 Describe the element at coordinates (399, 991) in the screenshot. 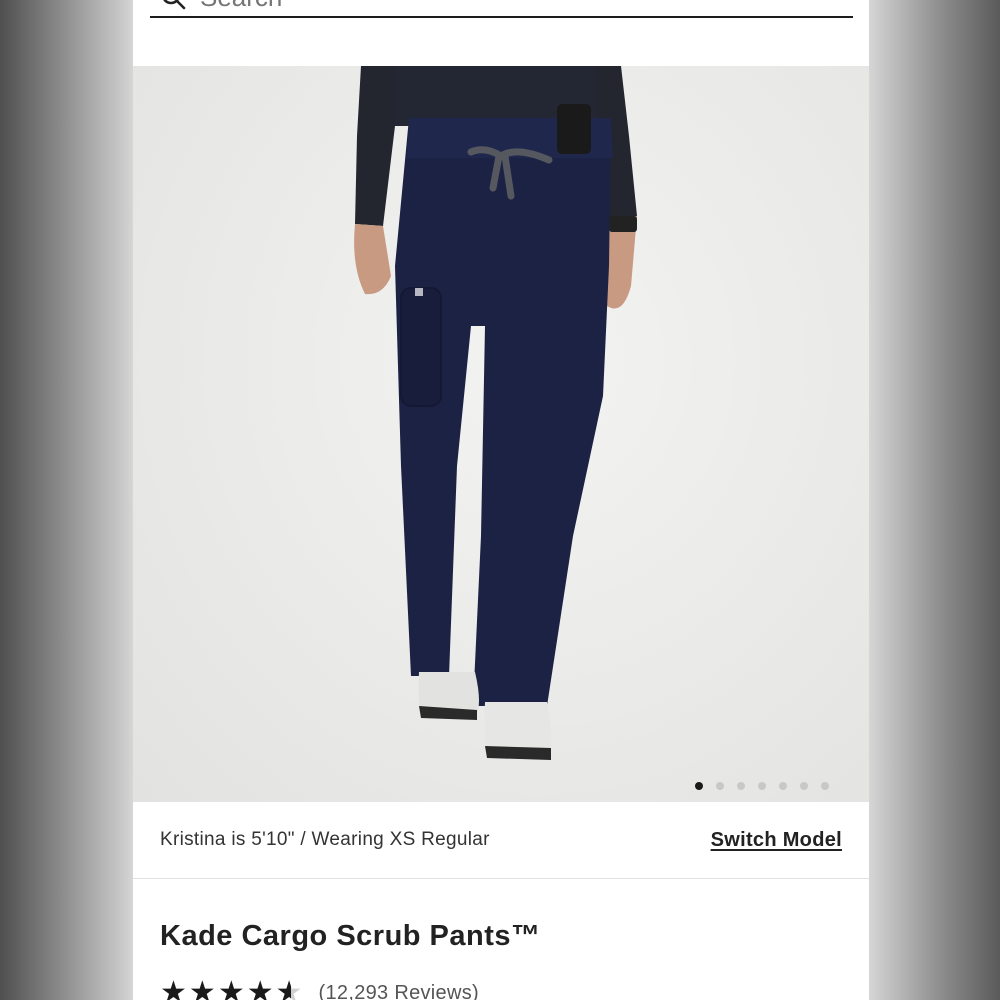

I see `reviews-count-link: (12,293 Reviews)` at that location.